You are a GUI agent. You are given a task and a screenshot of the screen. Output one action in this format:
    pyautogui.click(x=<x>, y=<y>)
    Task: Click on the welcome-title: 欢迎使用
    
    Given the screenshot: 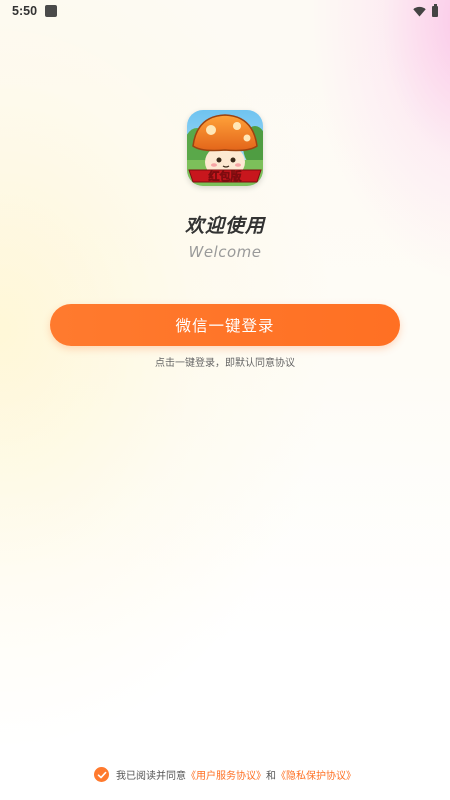 What is the action you would take?
    pyautogui.click(x=224, y=226)
    